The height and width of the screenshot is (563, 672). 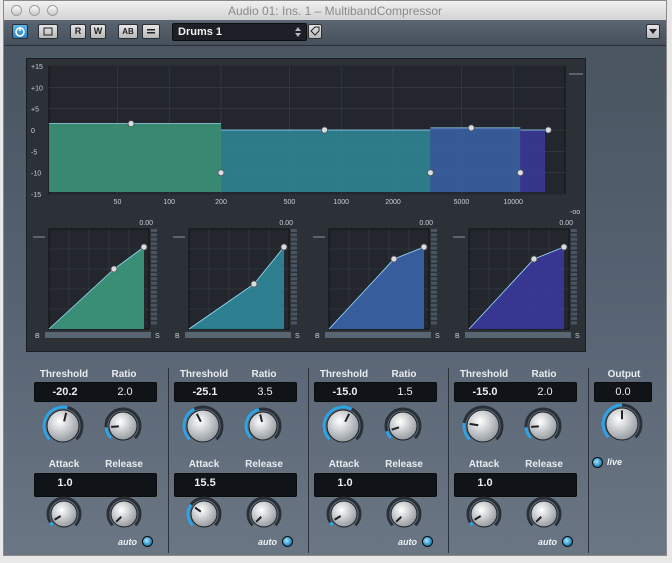 I want to click on band-2-area, so click(x=326, y=161).